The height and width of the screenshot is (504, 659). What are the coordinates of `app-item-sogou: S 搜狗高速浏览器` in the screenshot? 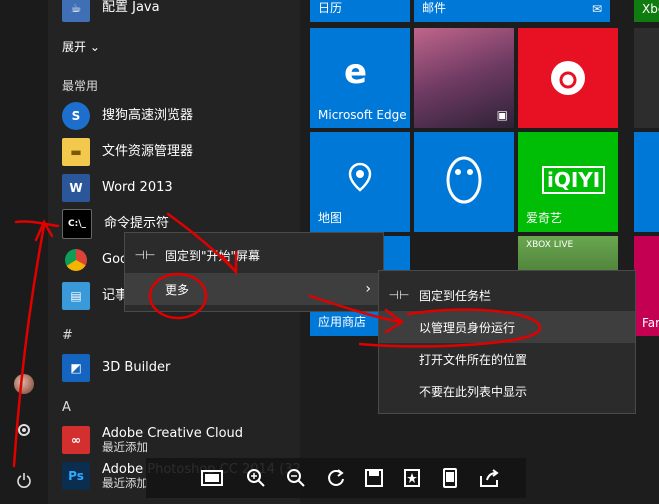 It's located at (181, 116).